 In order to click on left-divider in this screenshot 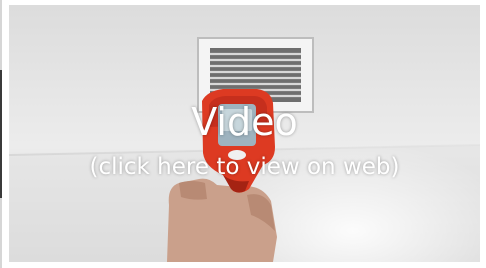, I will do `click(1, 134)`.